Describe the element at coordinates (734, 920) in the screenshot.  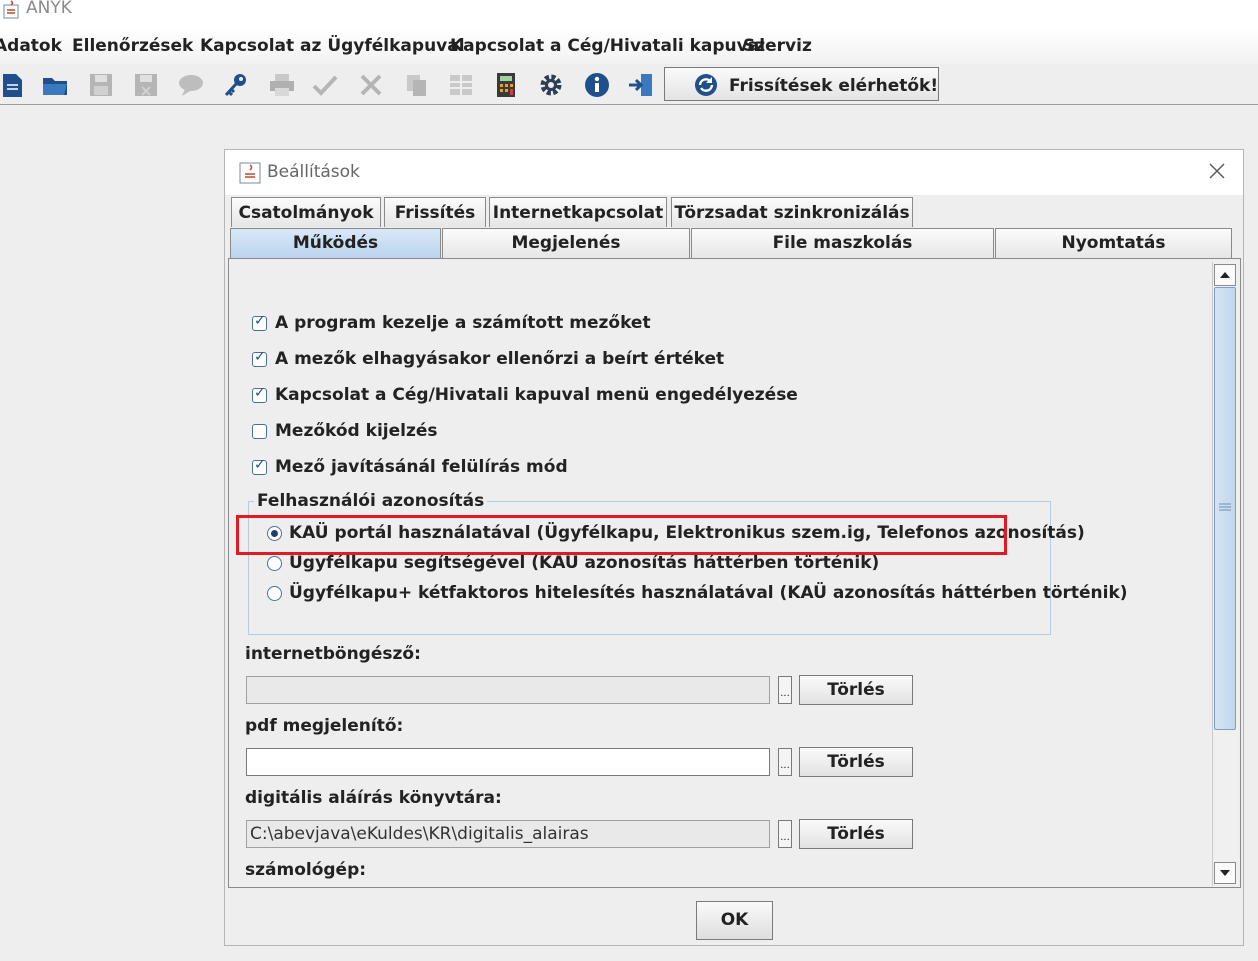
I see `ok-button: OK` at that location.